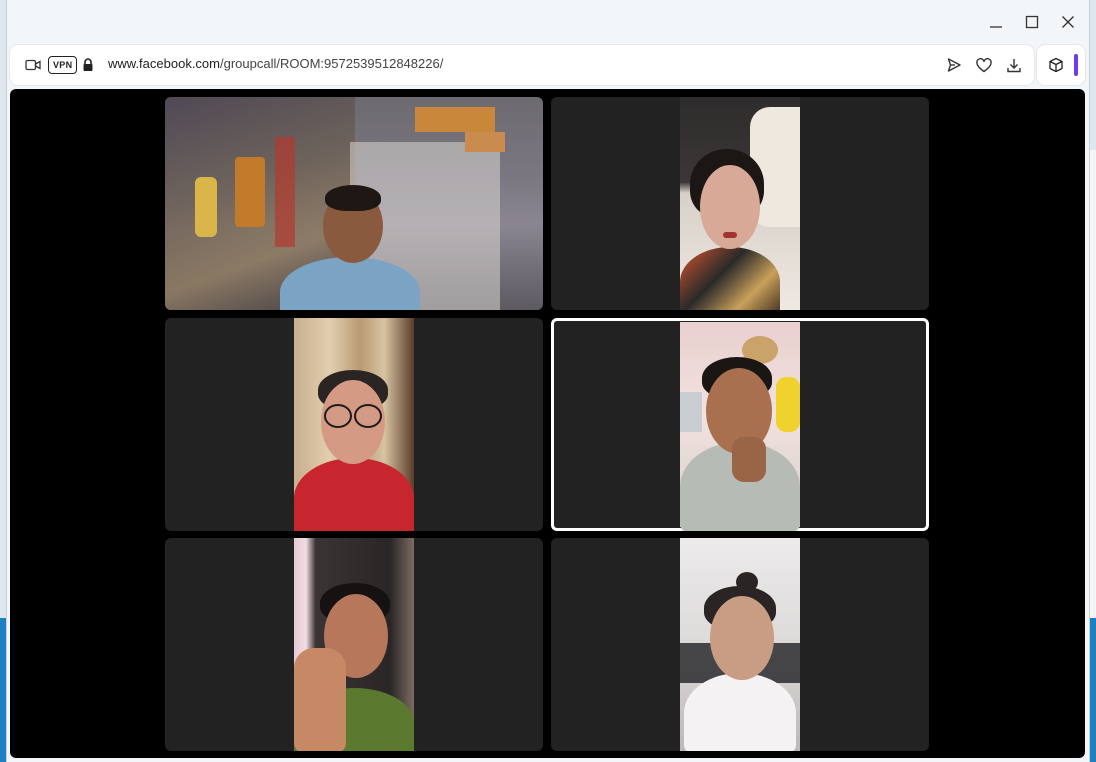 The height and width of the screenshot is (762, 1096). I want to click on download-icon, so click(1014, 65).